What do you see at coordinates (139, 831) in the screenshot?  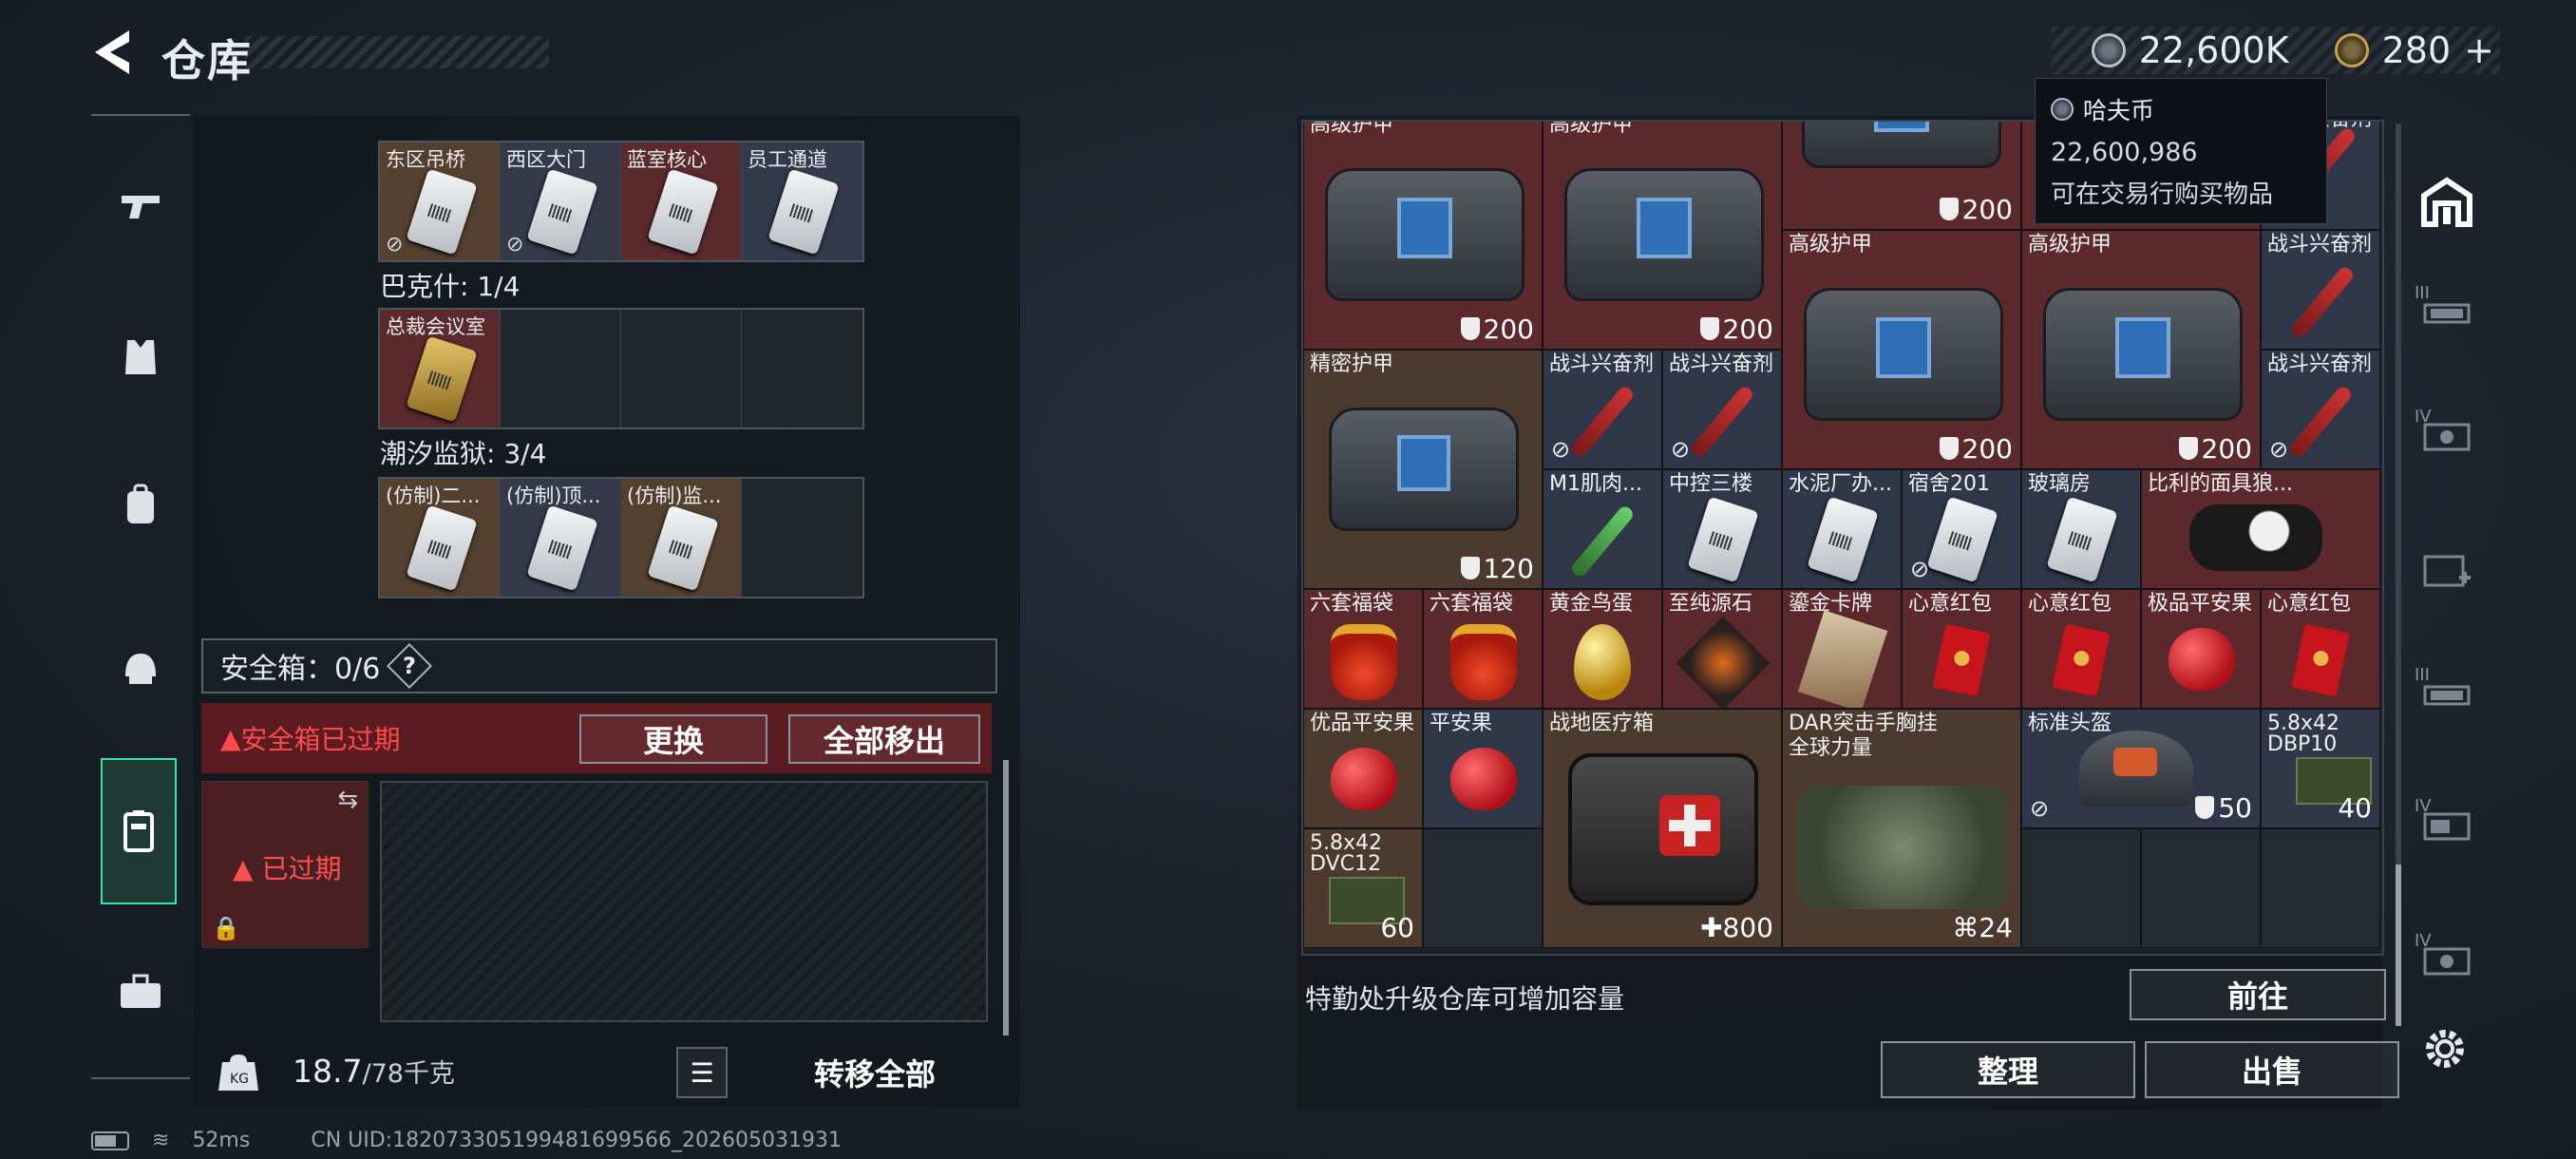 I see `nav-safebox` at bounding box center [139, 831].